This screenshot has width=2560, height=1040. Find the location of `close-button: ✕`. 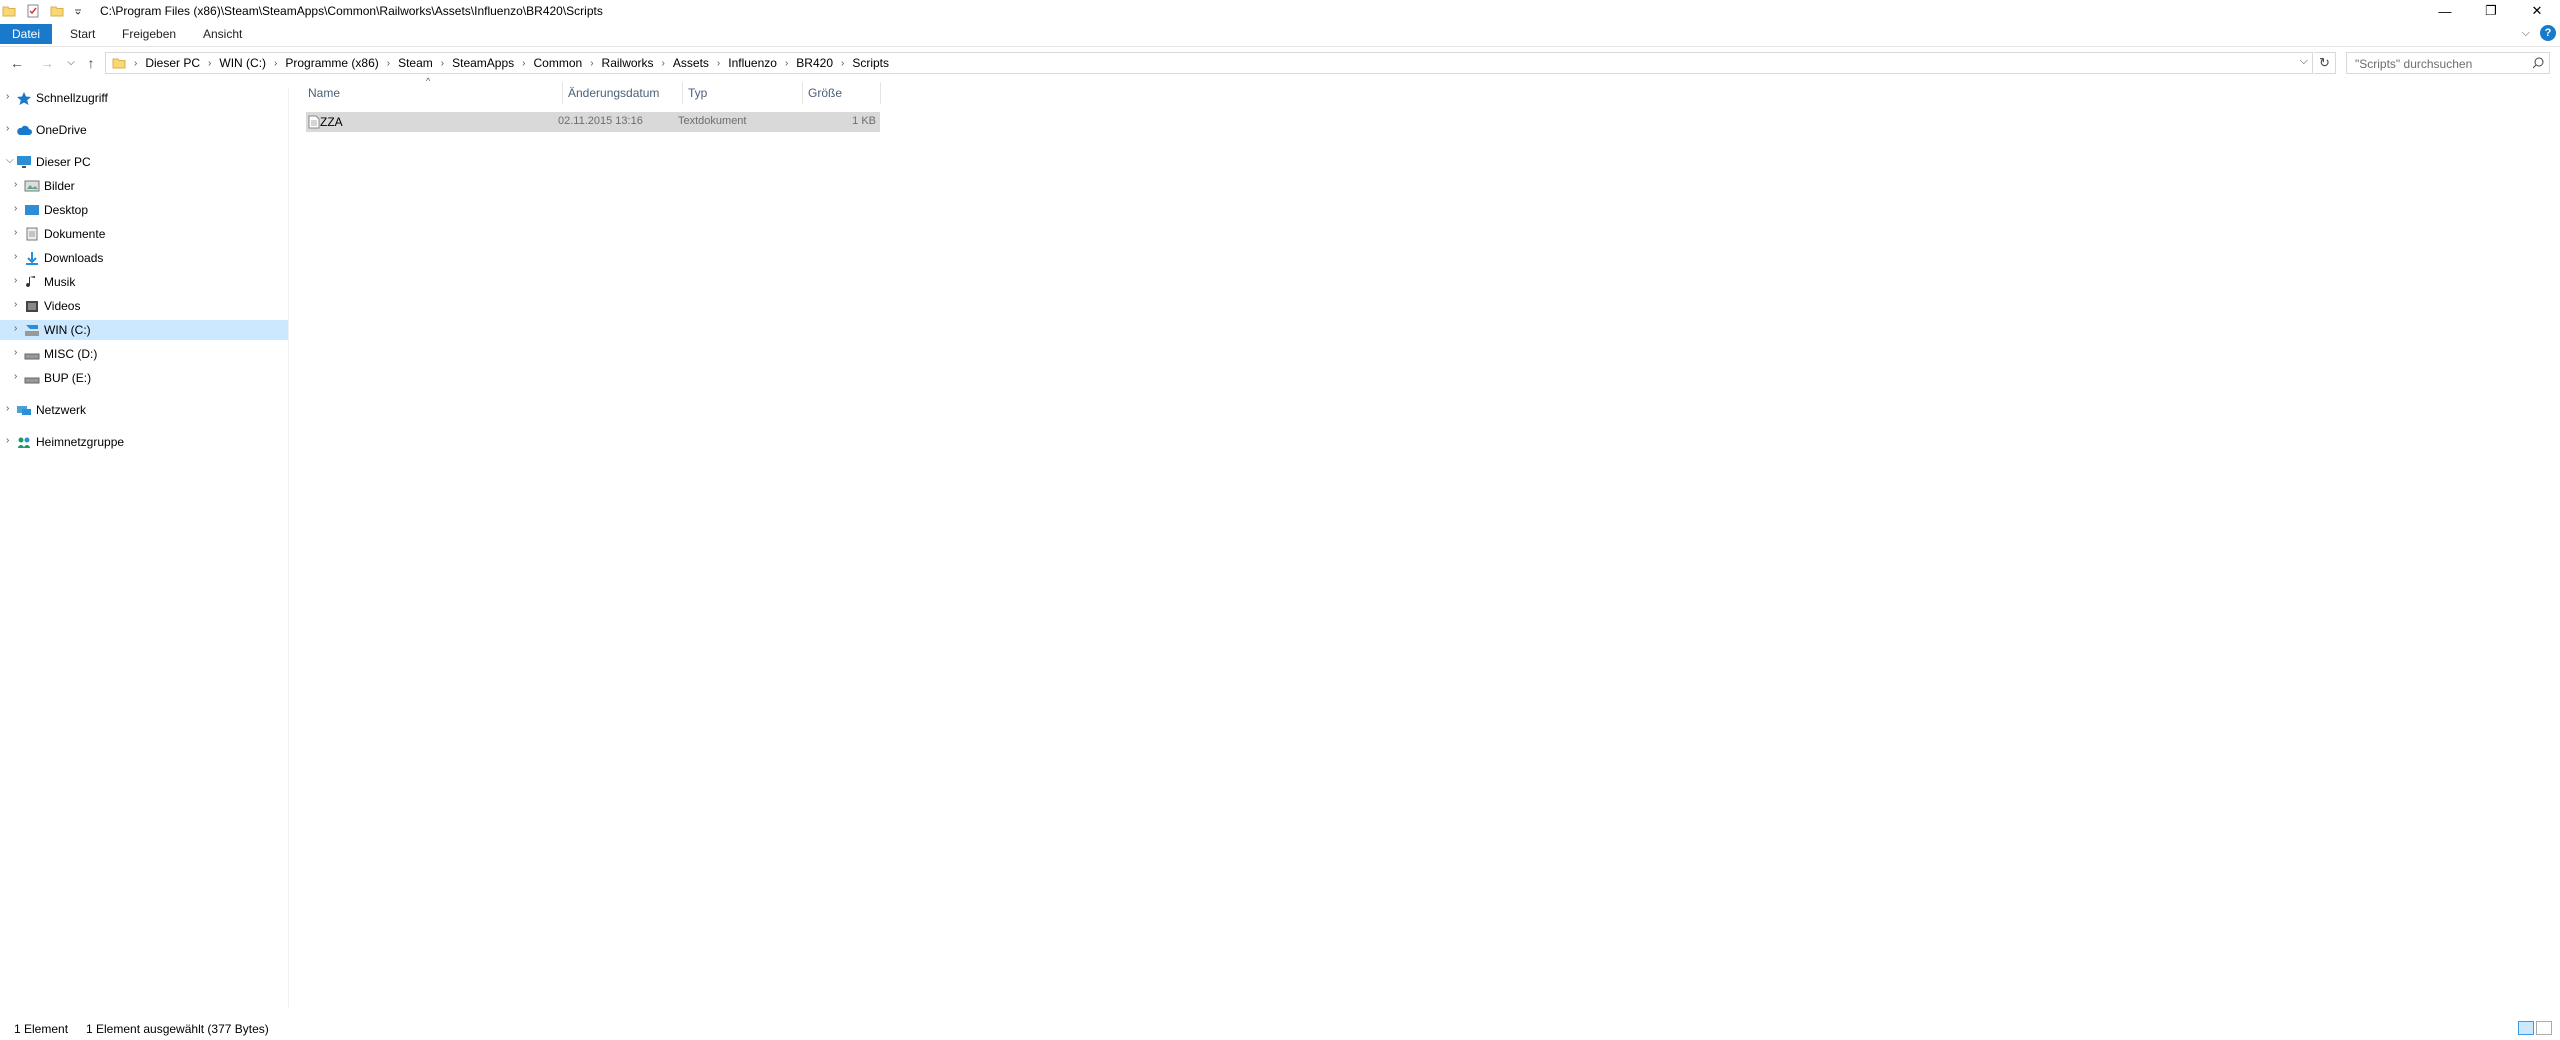

close-button: ✕ is located at coordinates (2537, 11).